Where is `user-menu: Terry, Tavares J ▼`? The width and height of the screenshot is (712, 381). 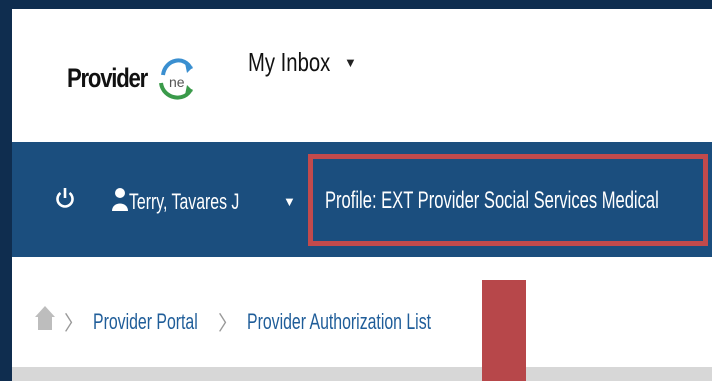
user-menu: Terry, Tavares J ▼ is located at coordinates (203, 201).